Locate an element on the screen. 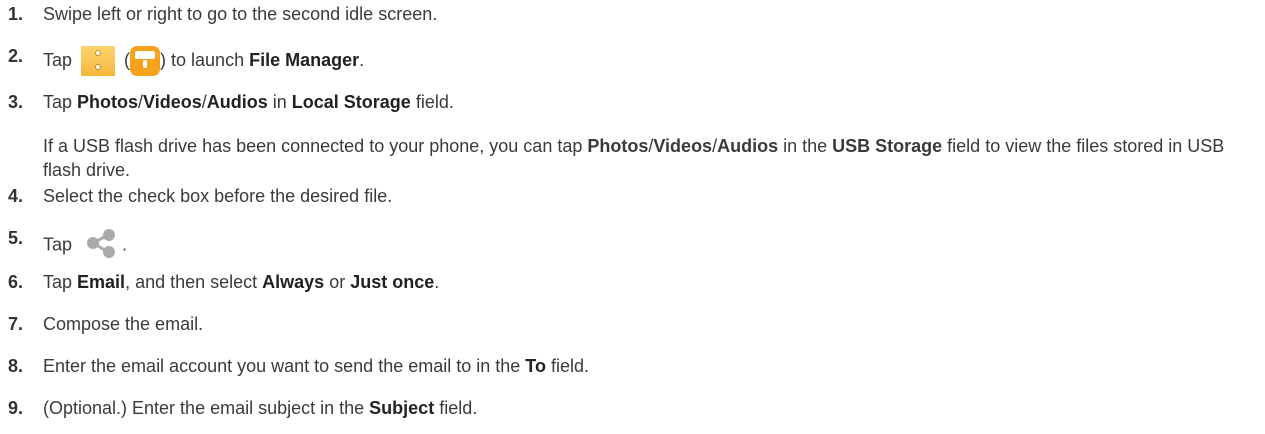  text-run: Compose the email. is located at coordinates (123, 324).